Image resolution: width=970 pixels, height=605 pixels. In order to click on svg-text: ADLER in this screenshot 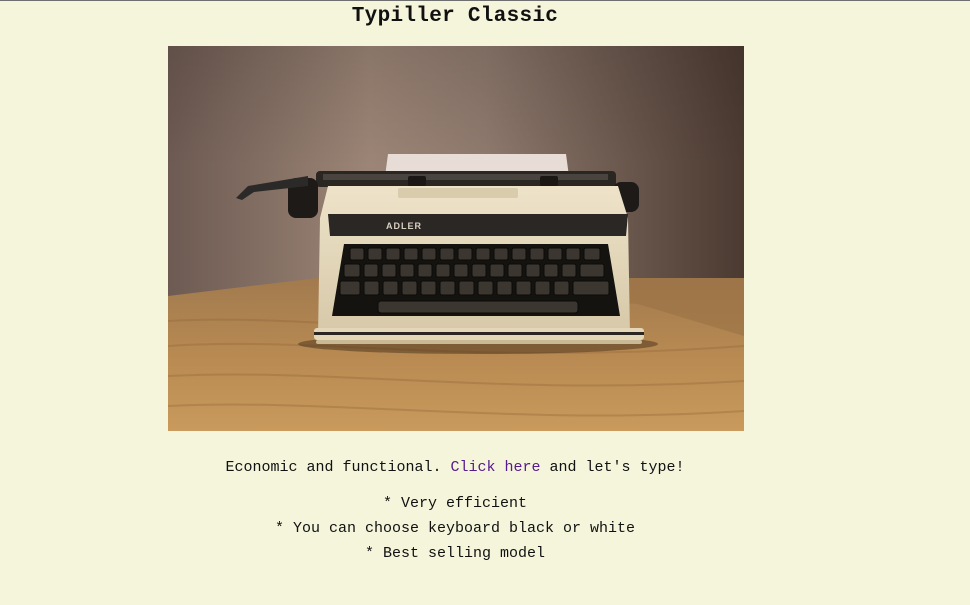, I will do `click(404, 226)`.